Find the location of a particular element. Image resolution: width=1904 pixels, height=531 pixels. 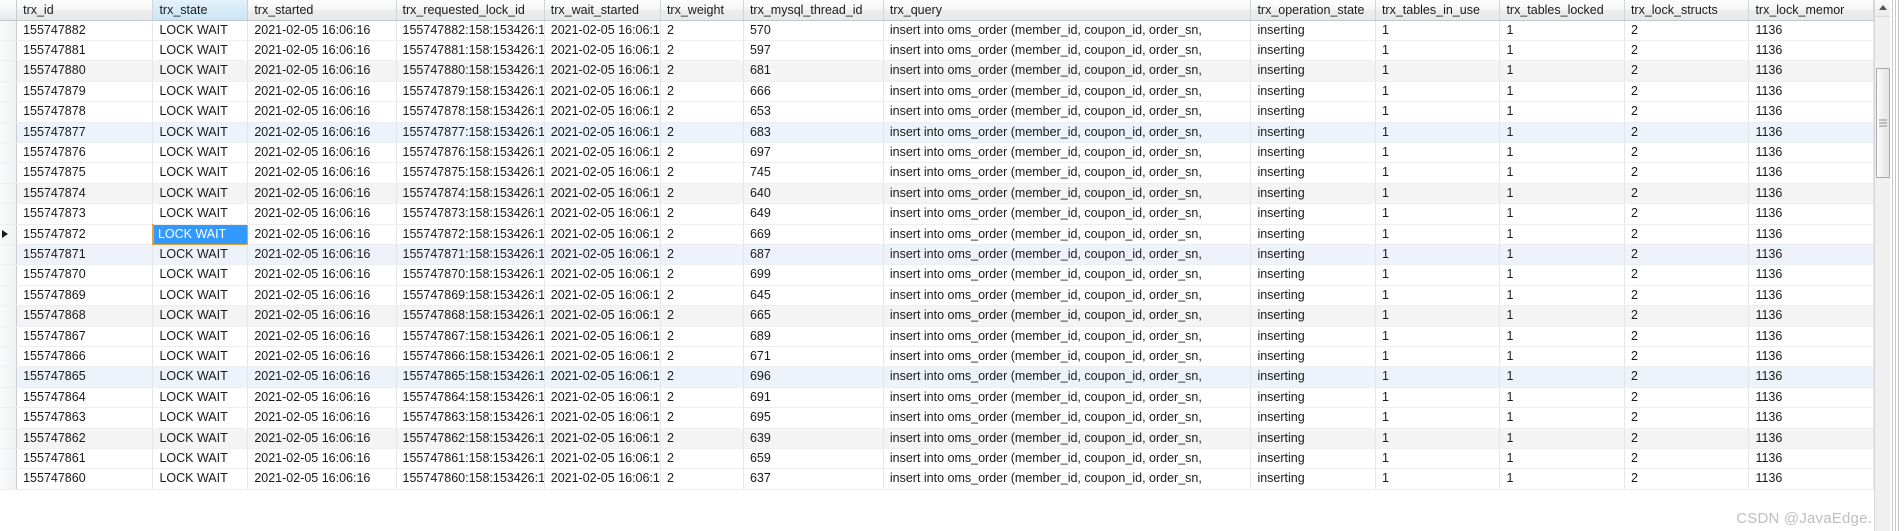

cell-trx-requested-lock-id: 155747864:158:153426:1 is located at coordinates (470, 398).